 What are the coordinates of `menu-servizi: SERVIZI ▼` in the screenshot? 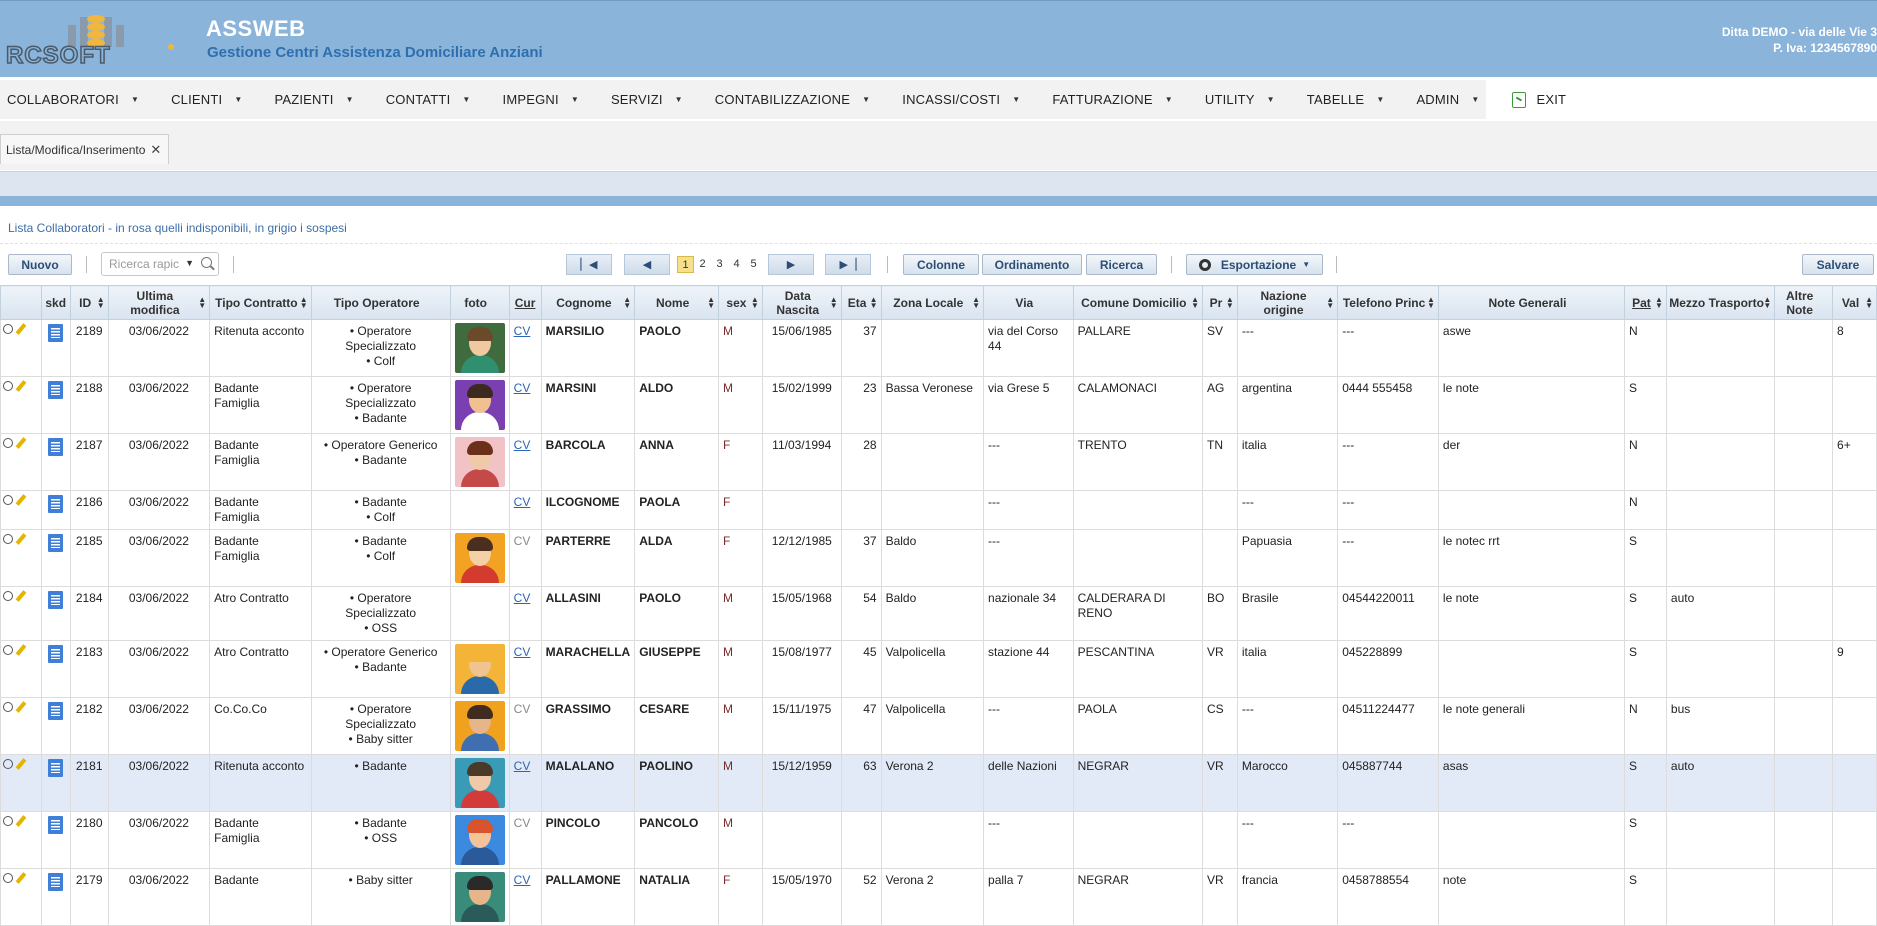 It's located at (647, 99).